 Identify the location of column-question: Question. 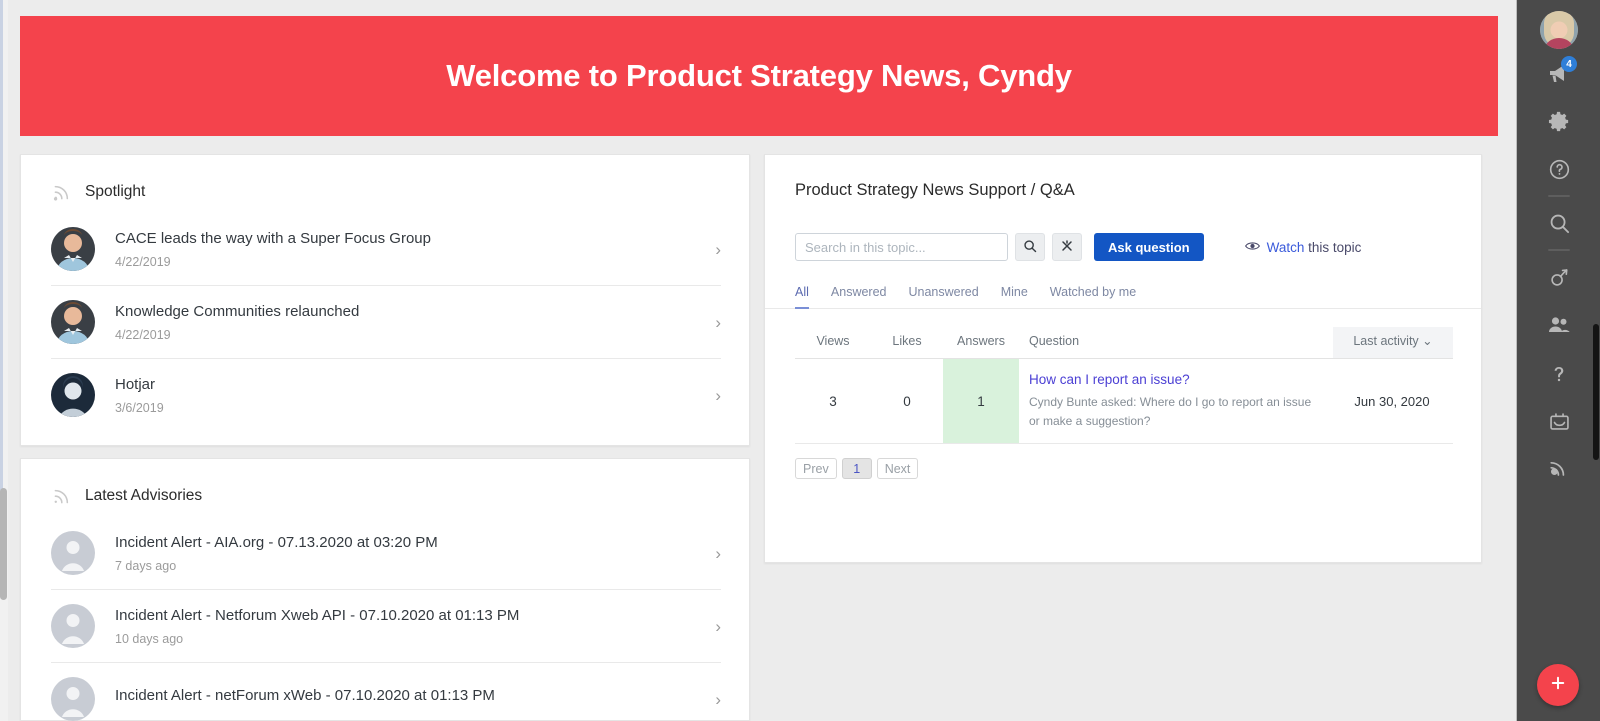
(1176, 343).